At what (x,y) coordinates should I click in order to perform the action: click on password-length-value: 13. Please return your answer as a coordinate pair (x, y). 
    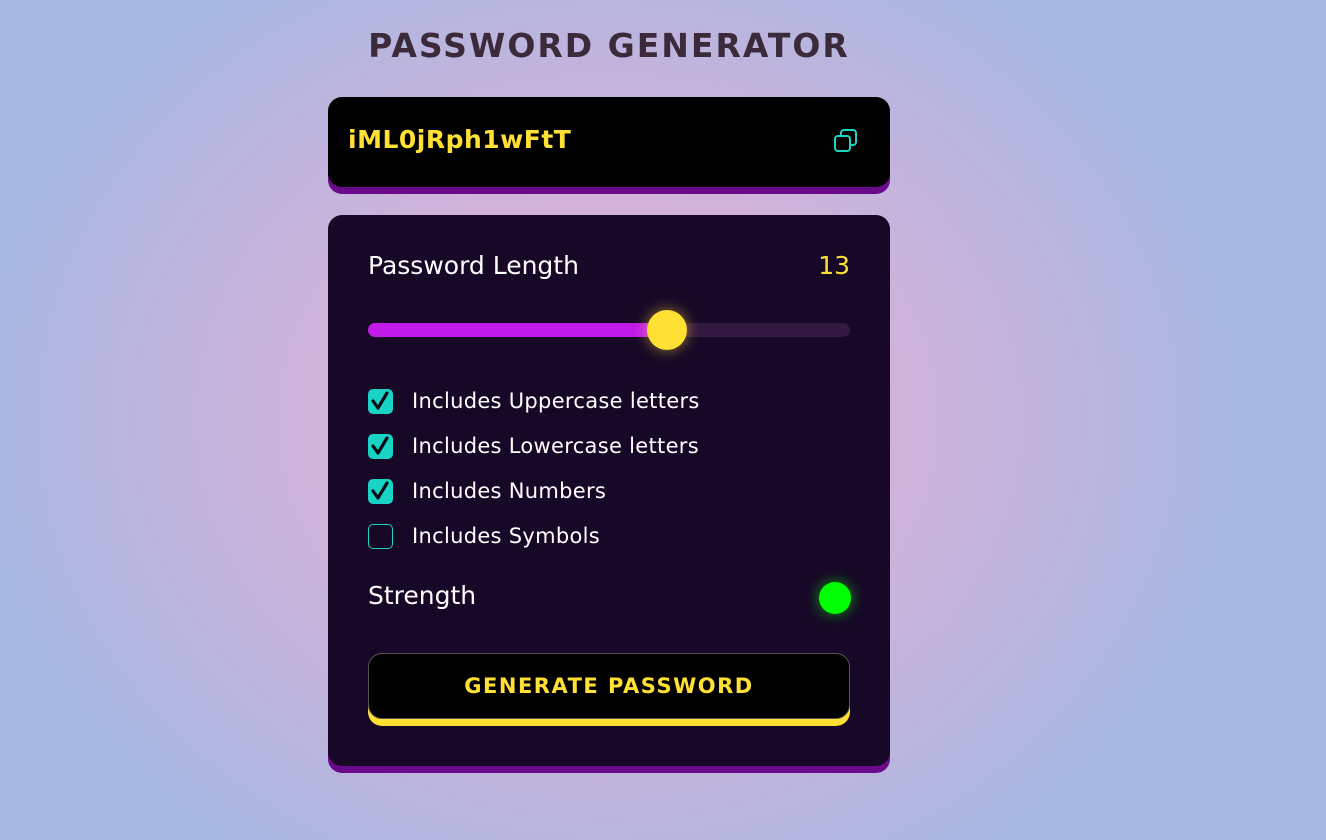
    Looking at the image, I should click on (834, 265).